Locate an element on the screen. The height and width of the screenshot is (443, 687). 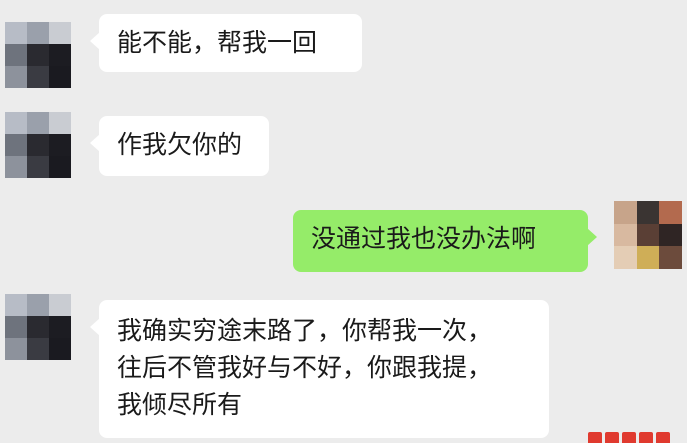
message-text: 作我欠你的 is located at coordinates (180, 144).